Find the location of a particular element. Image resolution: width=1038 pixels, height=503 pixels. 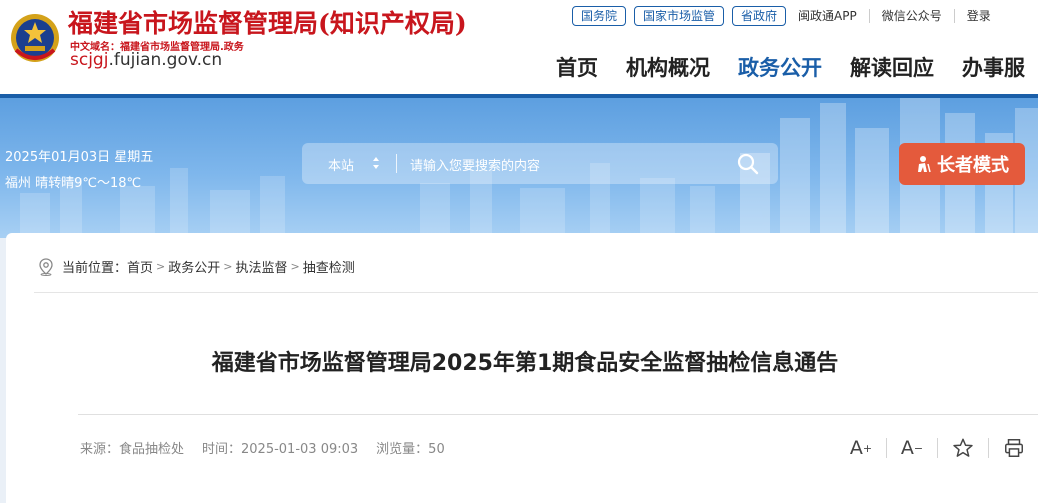

top-links: 国务院 国家市场监管 省政府 闽政通APP 微信公众号 登录 is located at coordinates (787, 16).